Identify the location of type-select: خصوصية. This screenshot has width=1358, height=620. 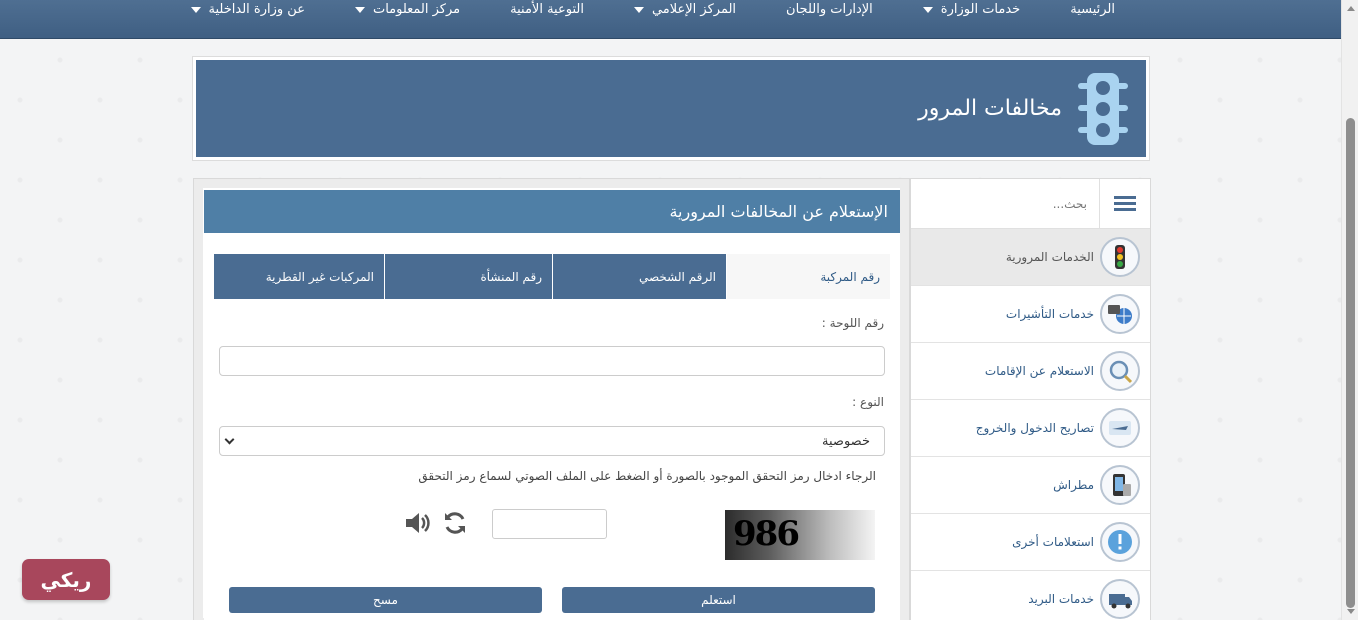
(552, 441).